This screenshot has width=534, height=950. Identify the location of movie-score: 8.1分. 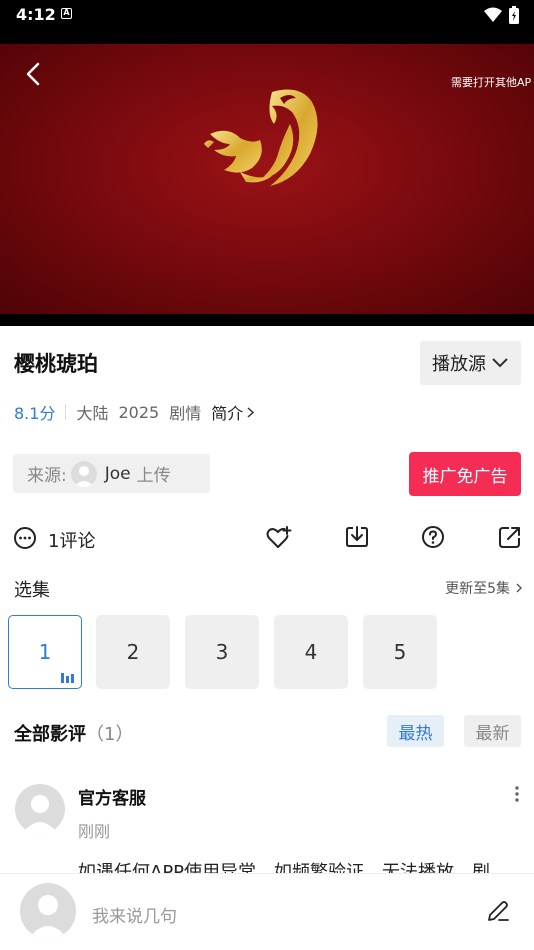
(35, 413).